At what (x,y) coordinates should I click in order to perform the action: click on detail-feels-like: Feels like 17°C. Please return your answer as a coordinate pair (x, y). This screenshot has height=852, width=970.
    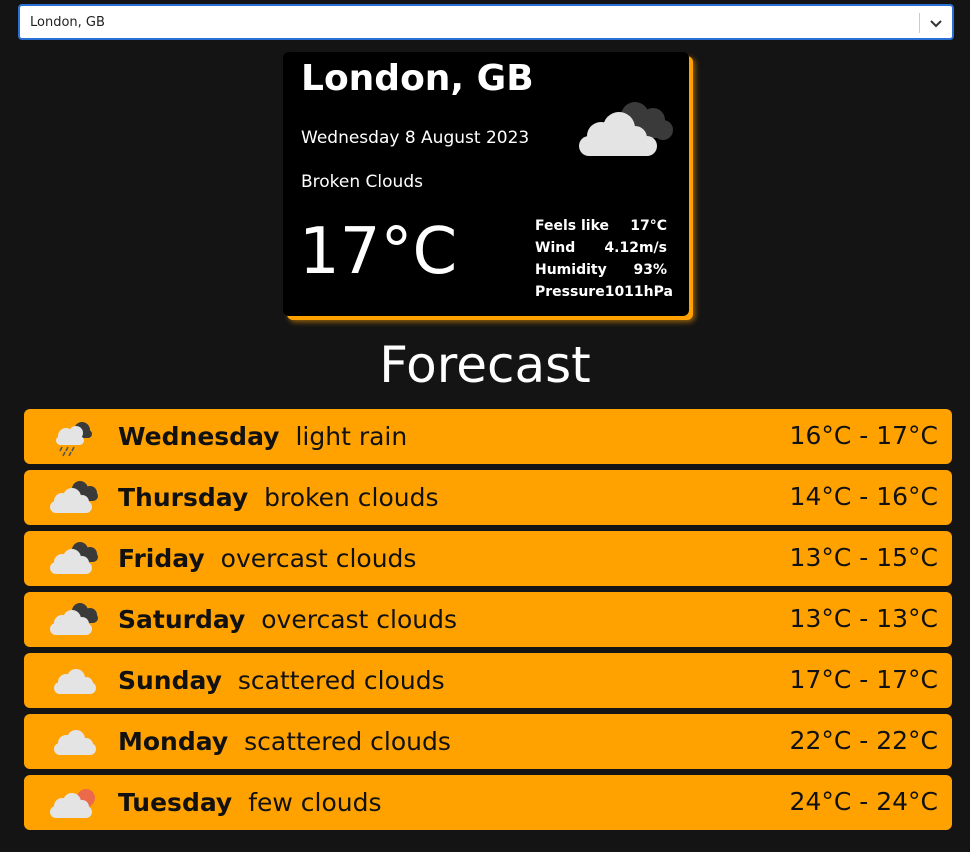
    Looking at the image, I should click on (601, 226).